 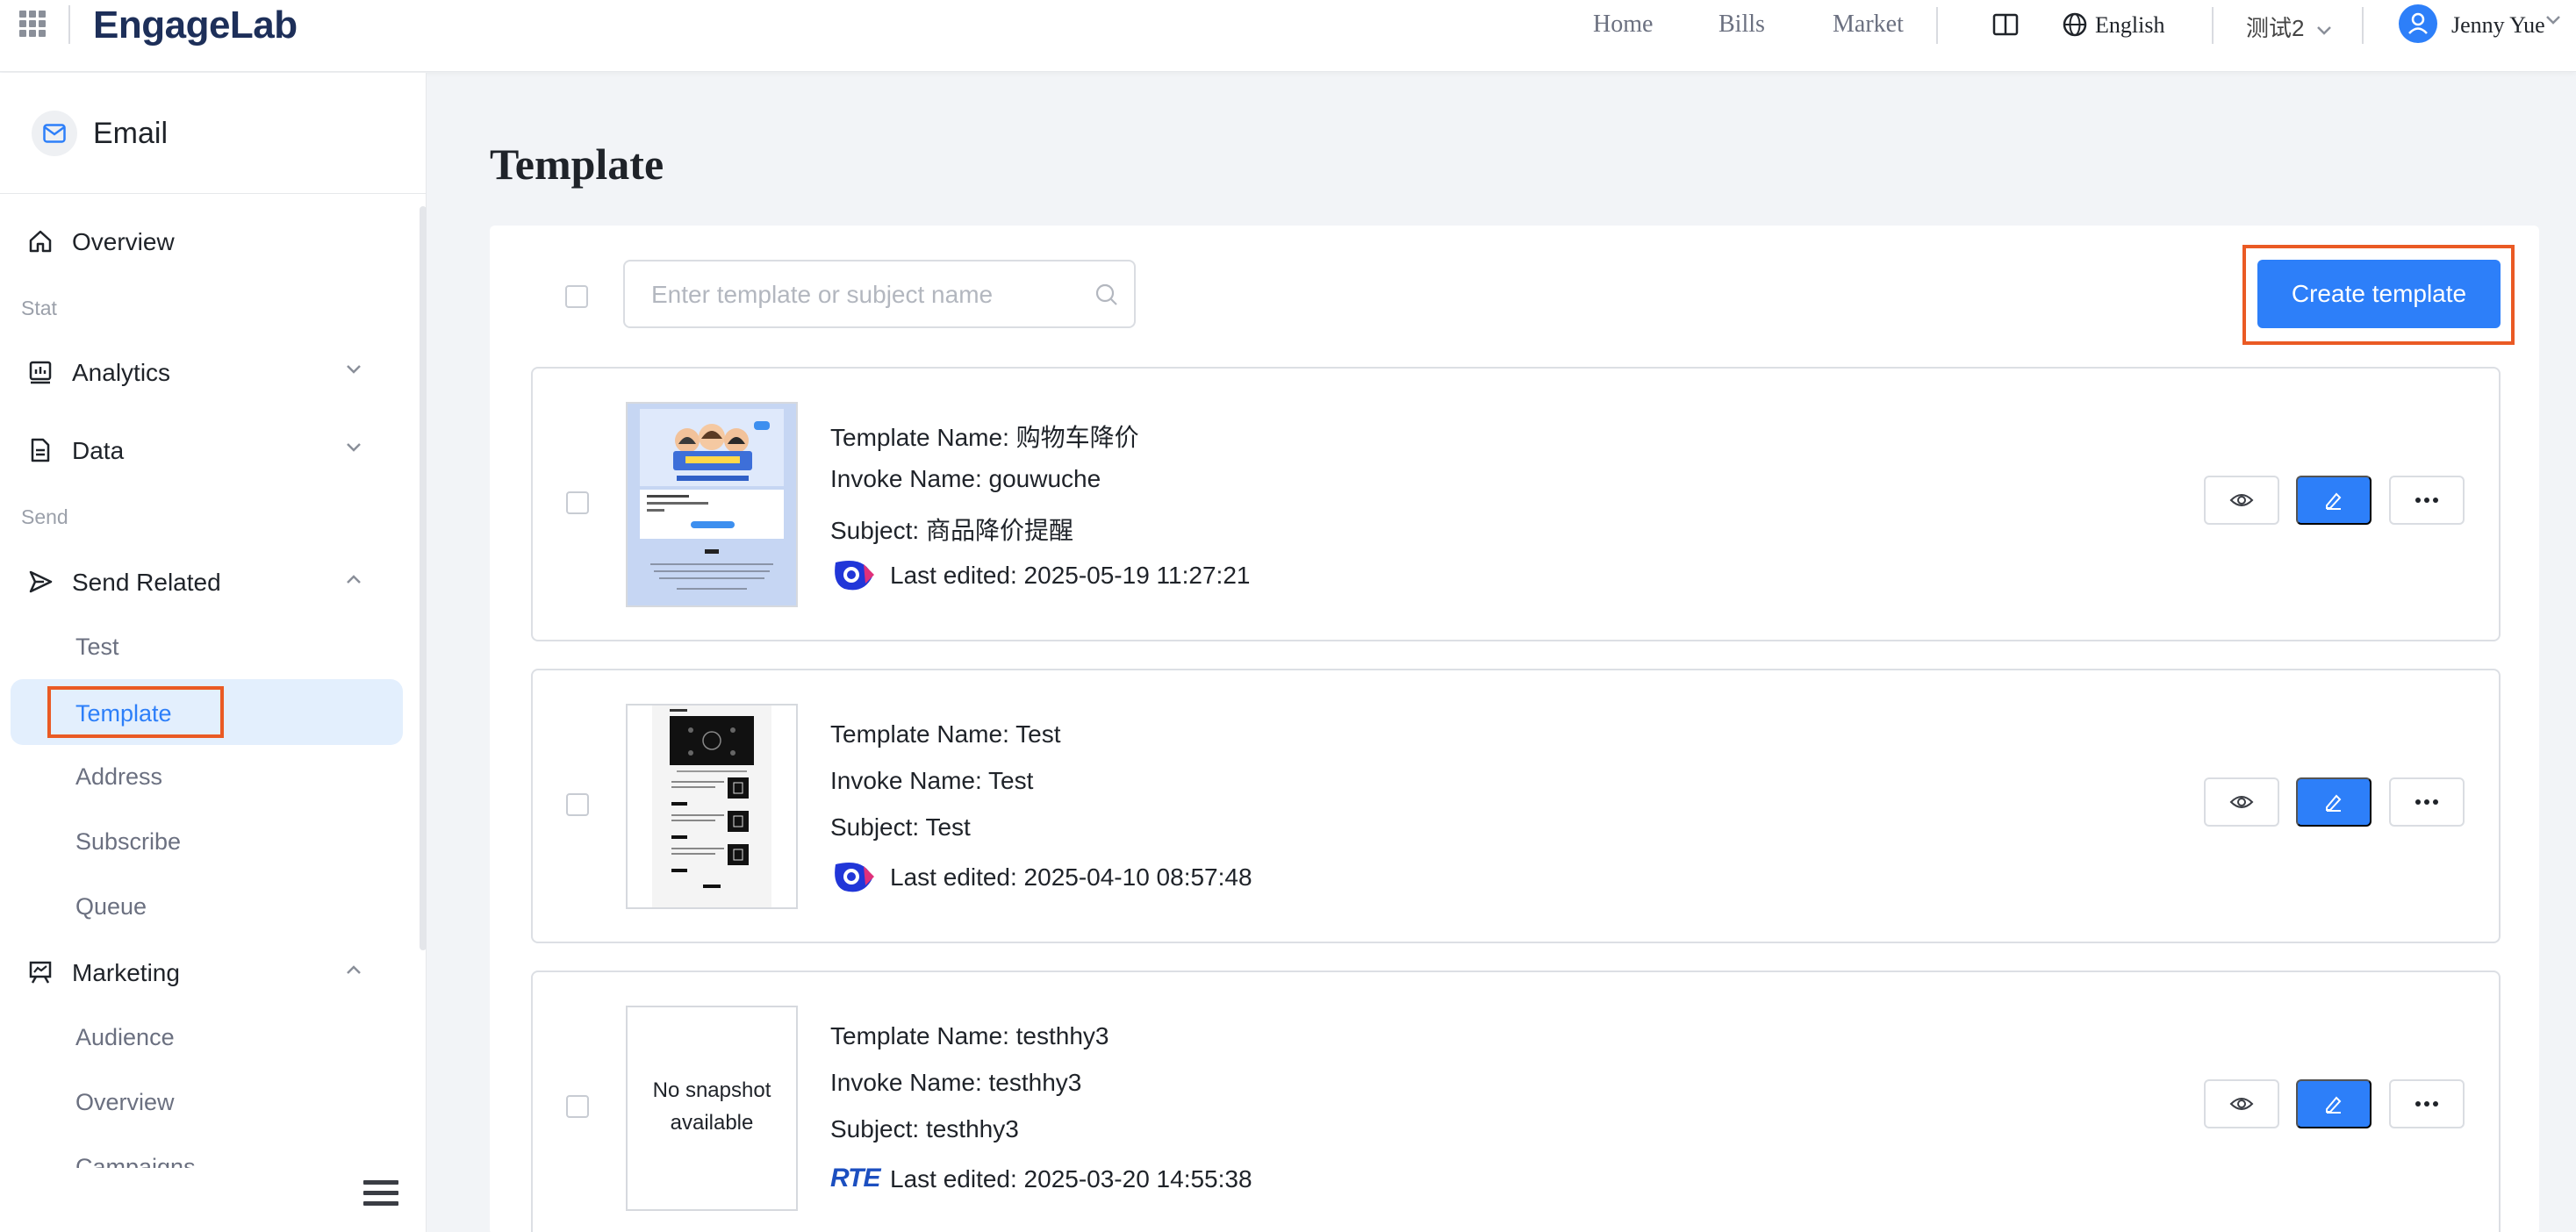 What do you see at coordinates (966, 478) in the screenshot?
I see `invoke-name: Invoke Name: gouwuche` at bounding box center [966, 478].